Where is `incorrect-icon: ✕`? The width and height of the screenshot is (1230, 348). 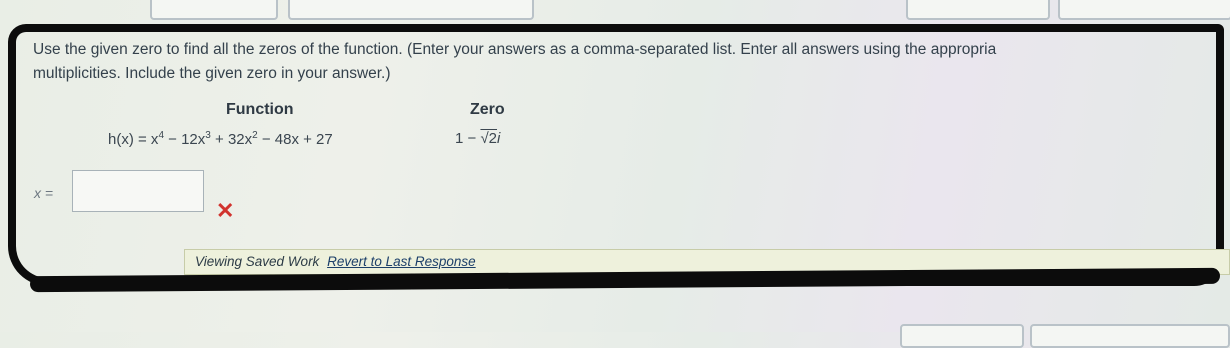 incorrect-icon: ✕ is located at coordinates (225, 210).